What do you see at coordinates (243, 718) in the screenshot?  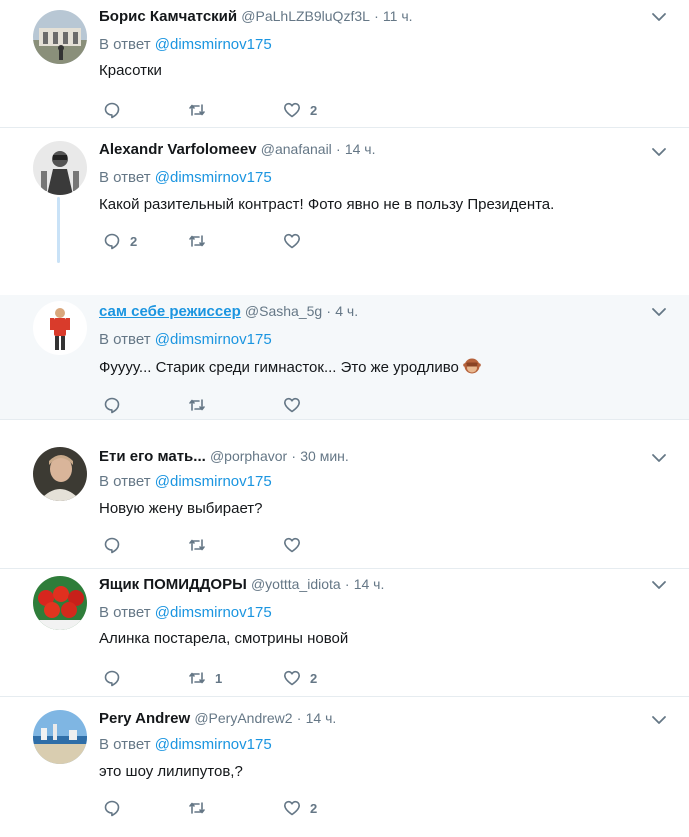 I see `author-handle: @PeryAndrew2` at bounding box center [243, 718].